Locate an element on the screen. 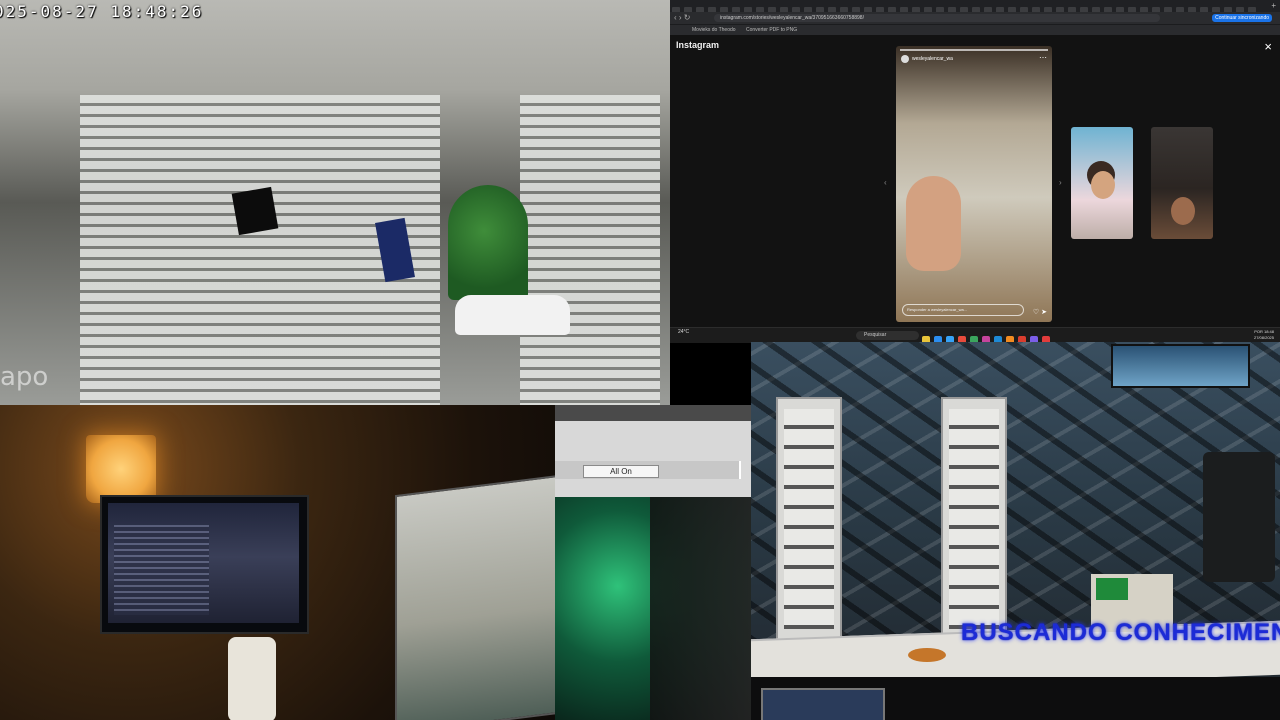  window-blind-left is located at coordinates (180, 250).